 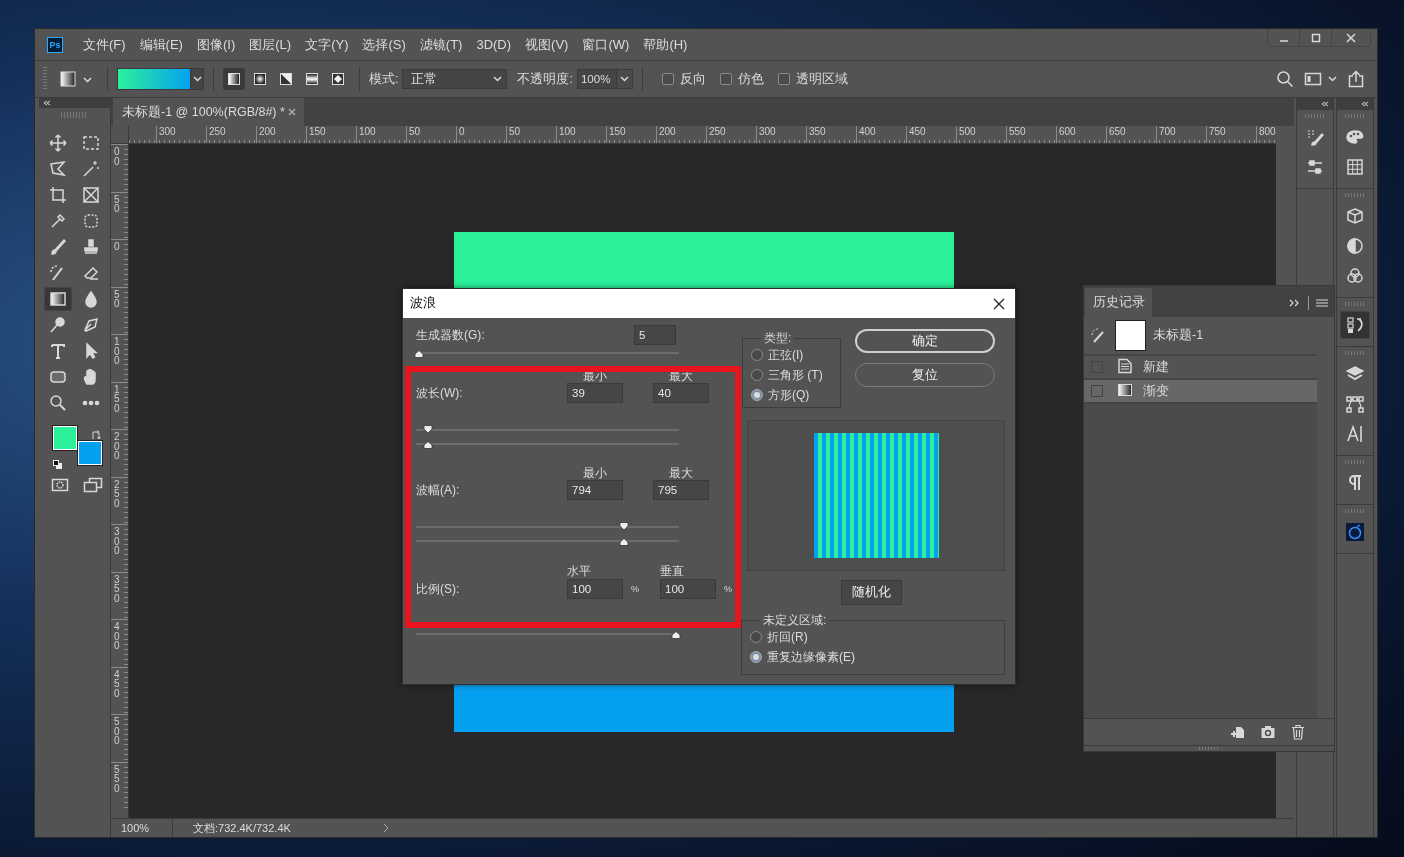 I want to click on radio-label: 正弦(I), so click(x=786, y=355).